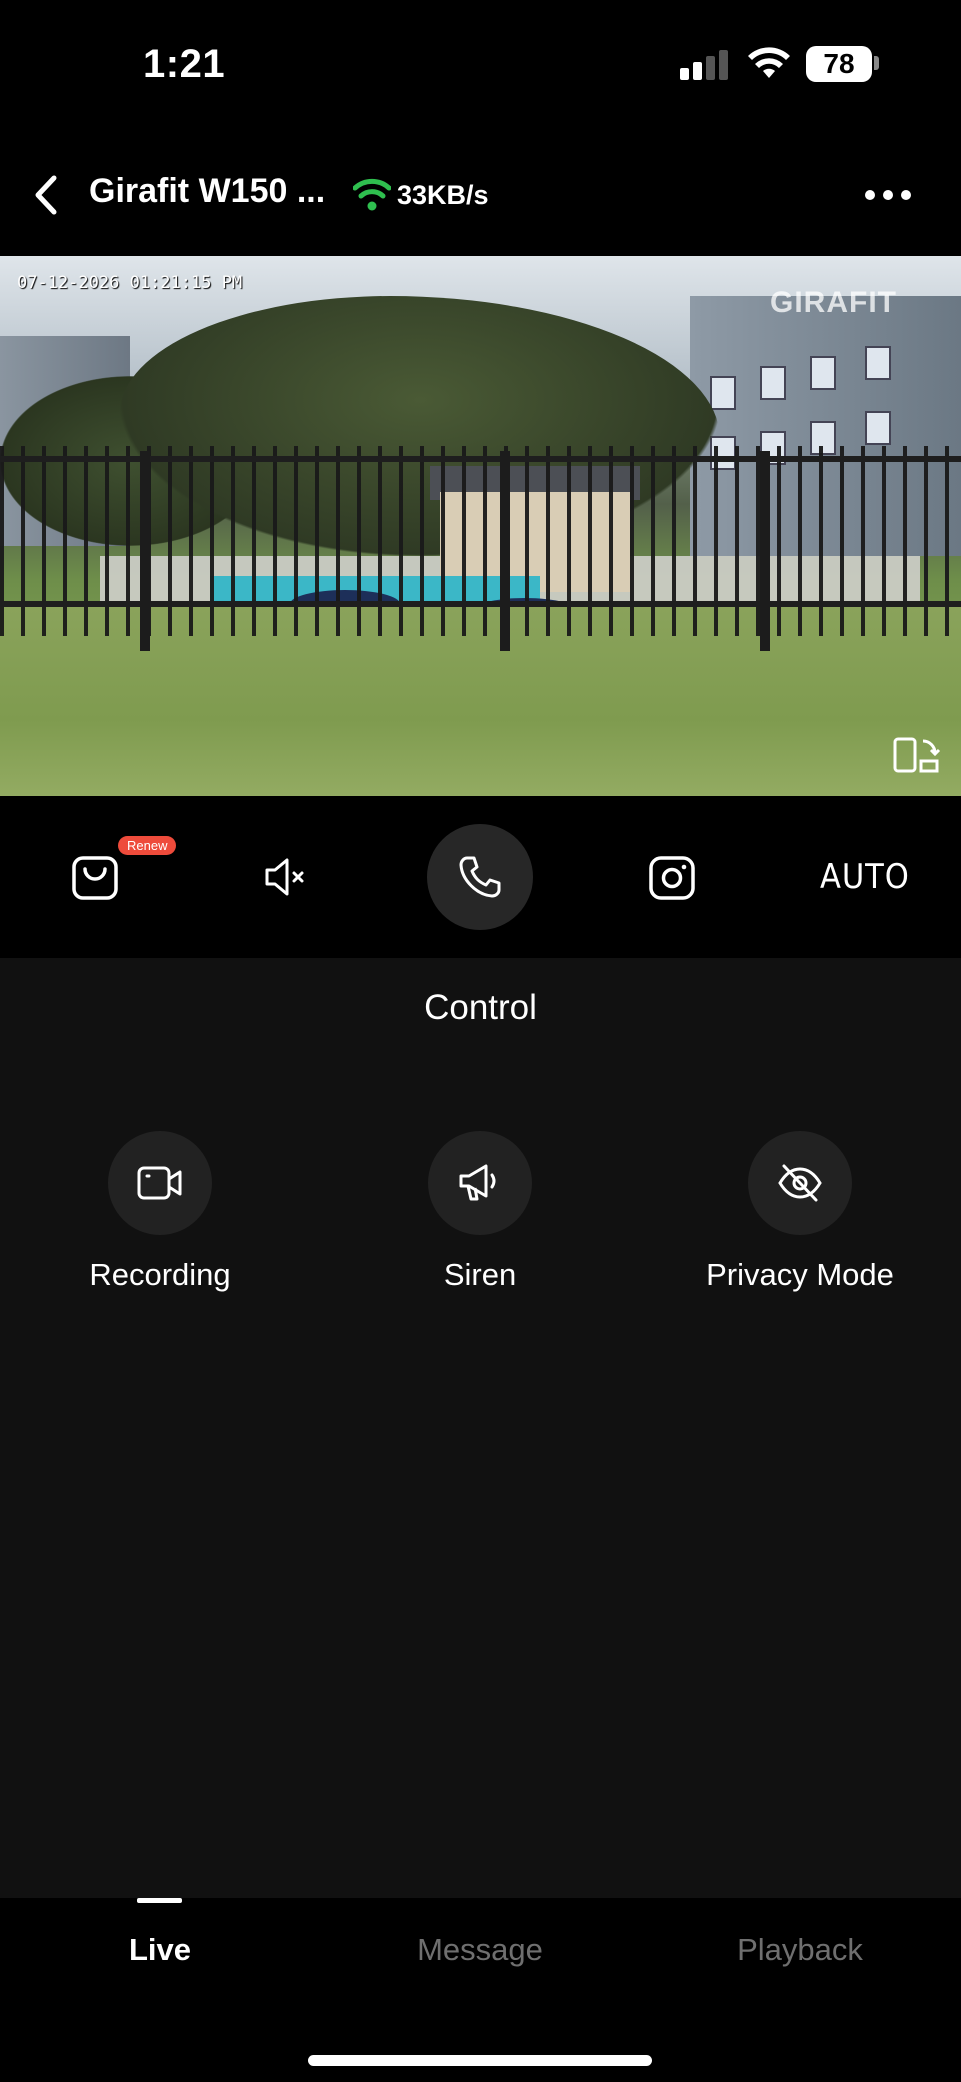 The image size is (961, 2082). I want to click on battery-level: 78, so click(839, 64).